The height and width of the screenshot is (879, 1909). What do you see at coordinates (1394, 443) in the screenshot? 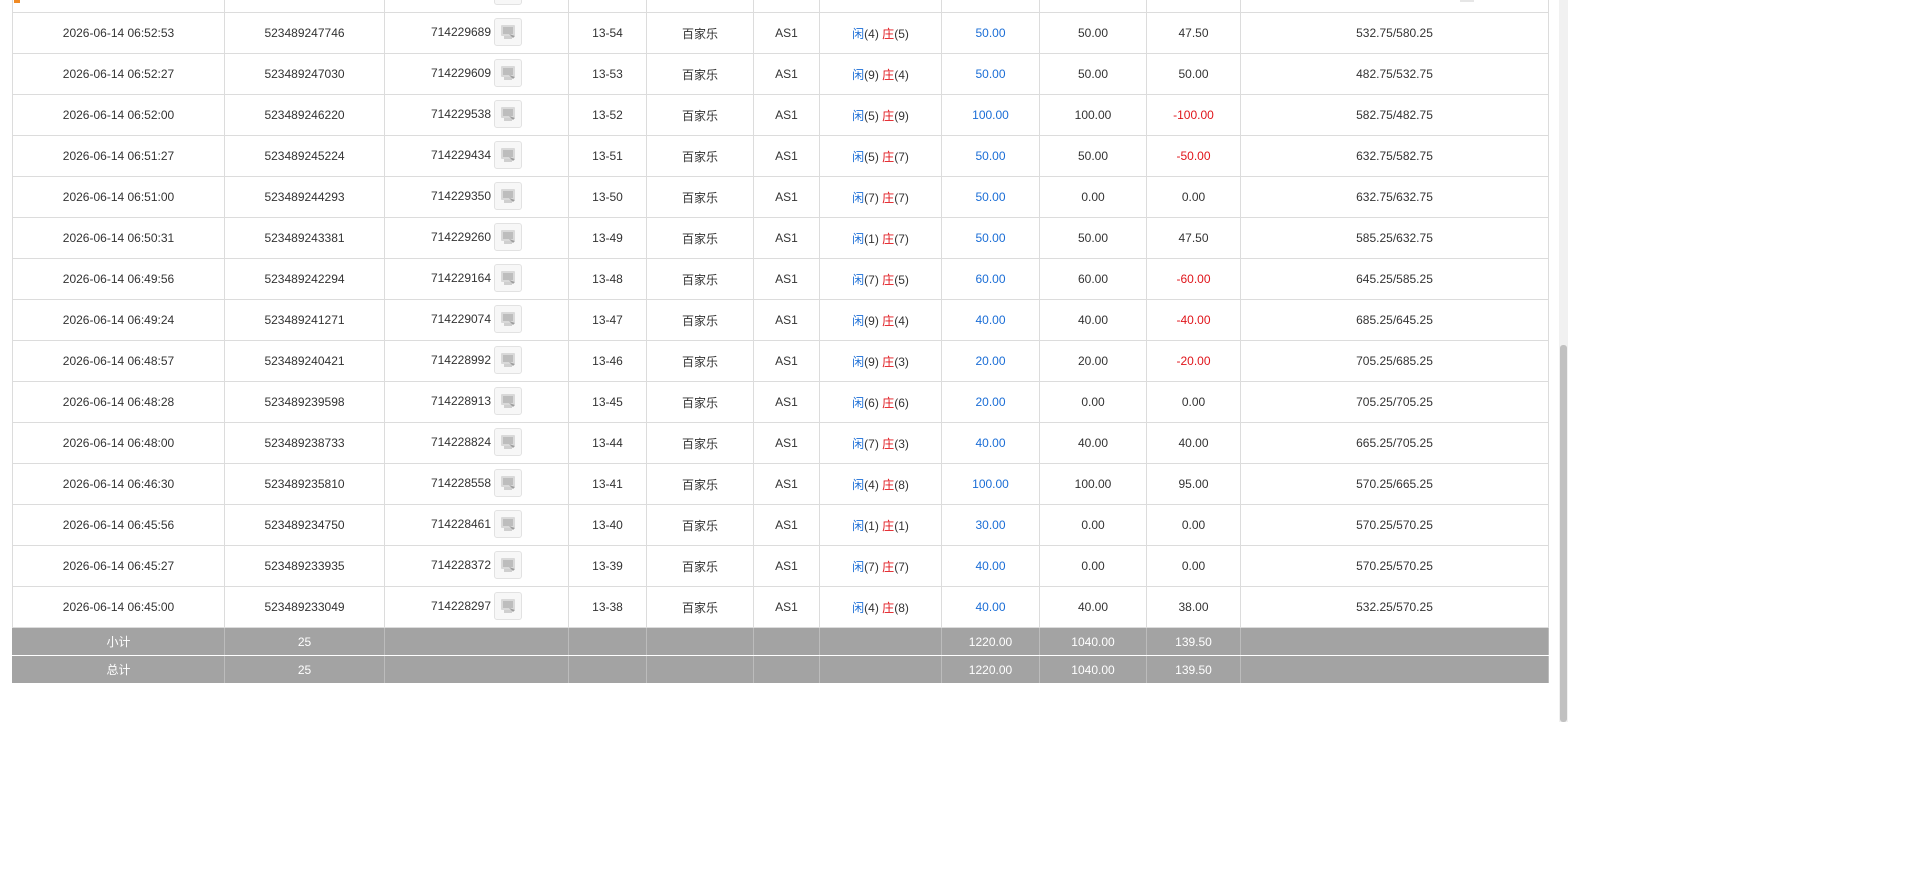
I see `balance-cell: 665.25/705.25` at bounding box center [1394, 443].